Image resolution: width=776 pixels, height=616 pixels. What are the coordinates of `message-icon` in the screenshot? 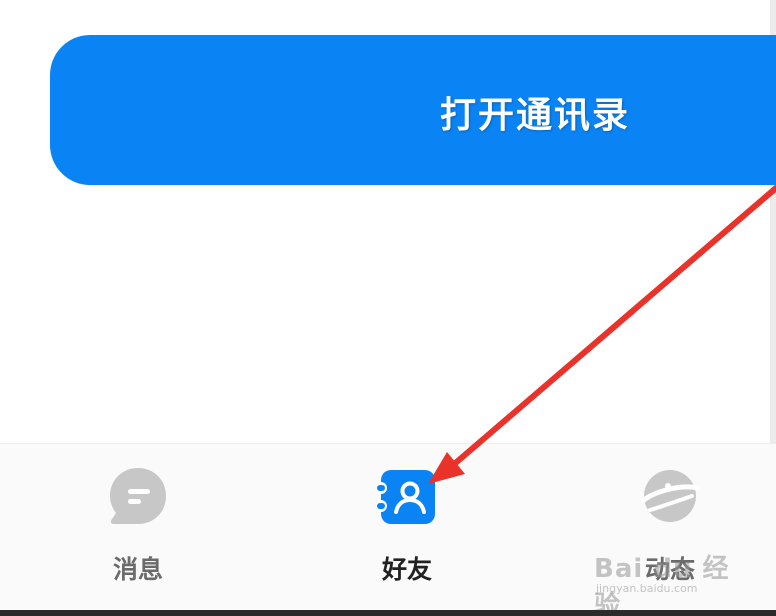 It's located at (138, 496).